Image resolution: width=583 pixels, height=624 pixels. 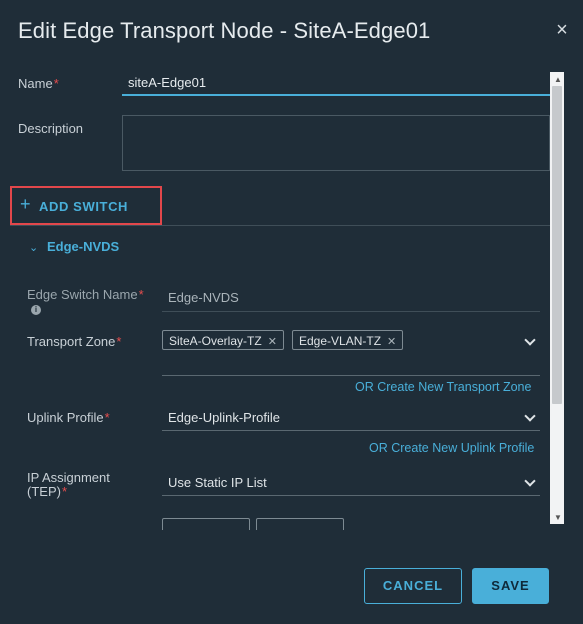 What do you see at coordinates (36, 310) in the screenshot?
I see `info-icon: i` at bounding box center [36, 310].